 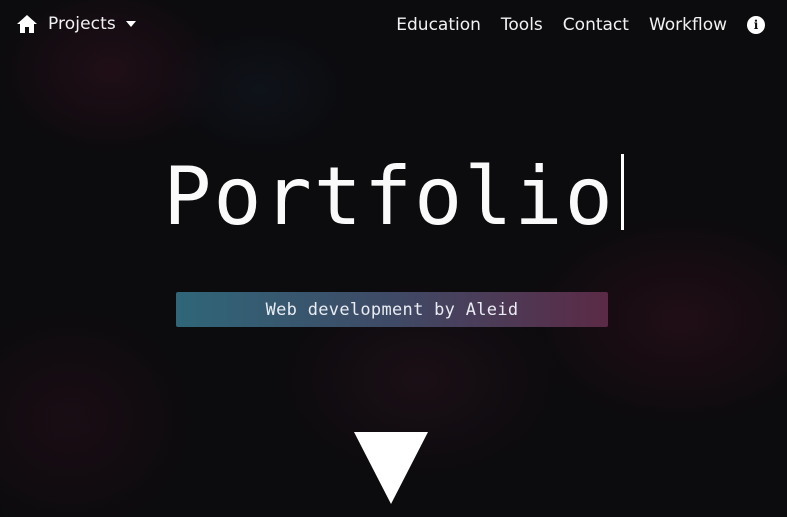 What do you see at coordinates (82, 24) in the screenshot?
I see `projects-dropdown-label: Projects` at bounding box center [82, 24].